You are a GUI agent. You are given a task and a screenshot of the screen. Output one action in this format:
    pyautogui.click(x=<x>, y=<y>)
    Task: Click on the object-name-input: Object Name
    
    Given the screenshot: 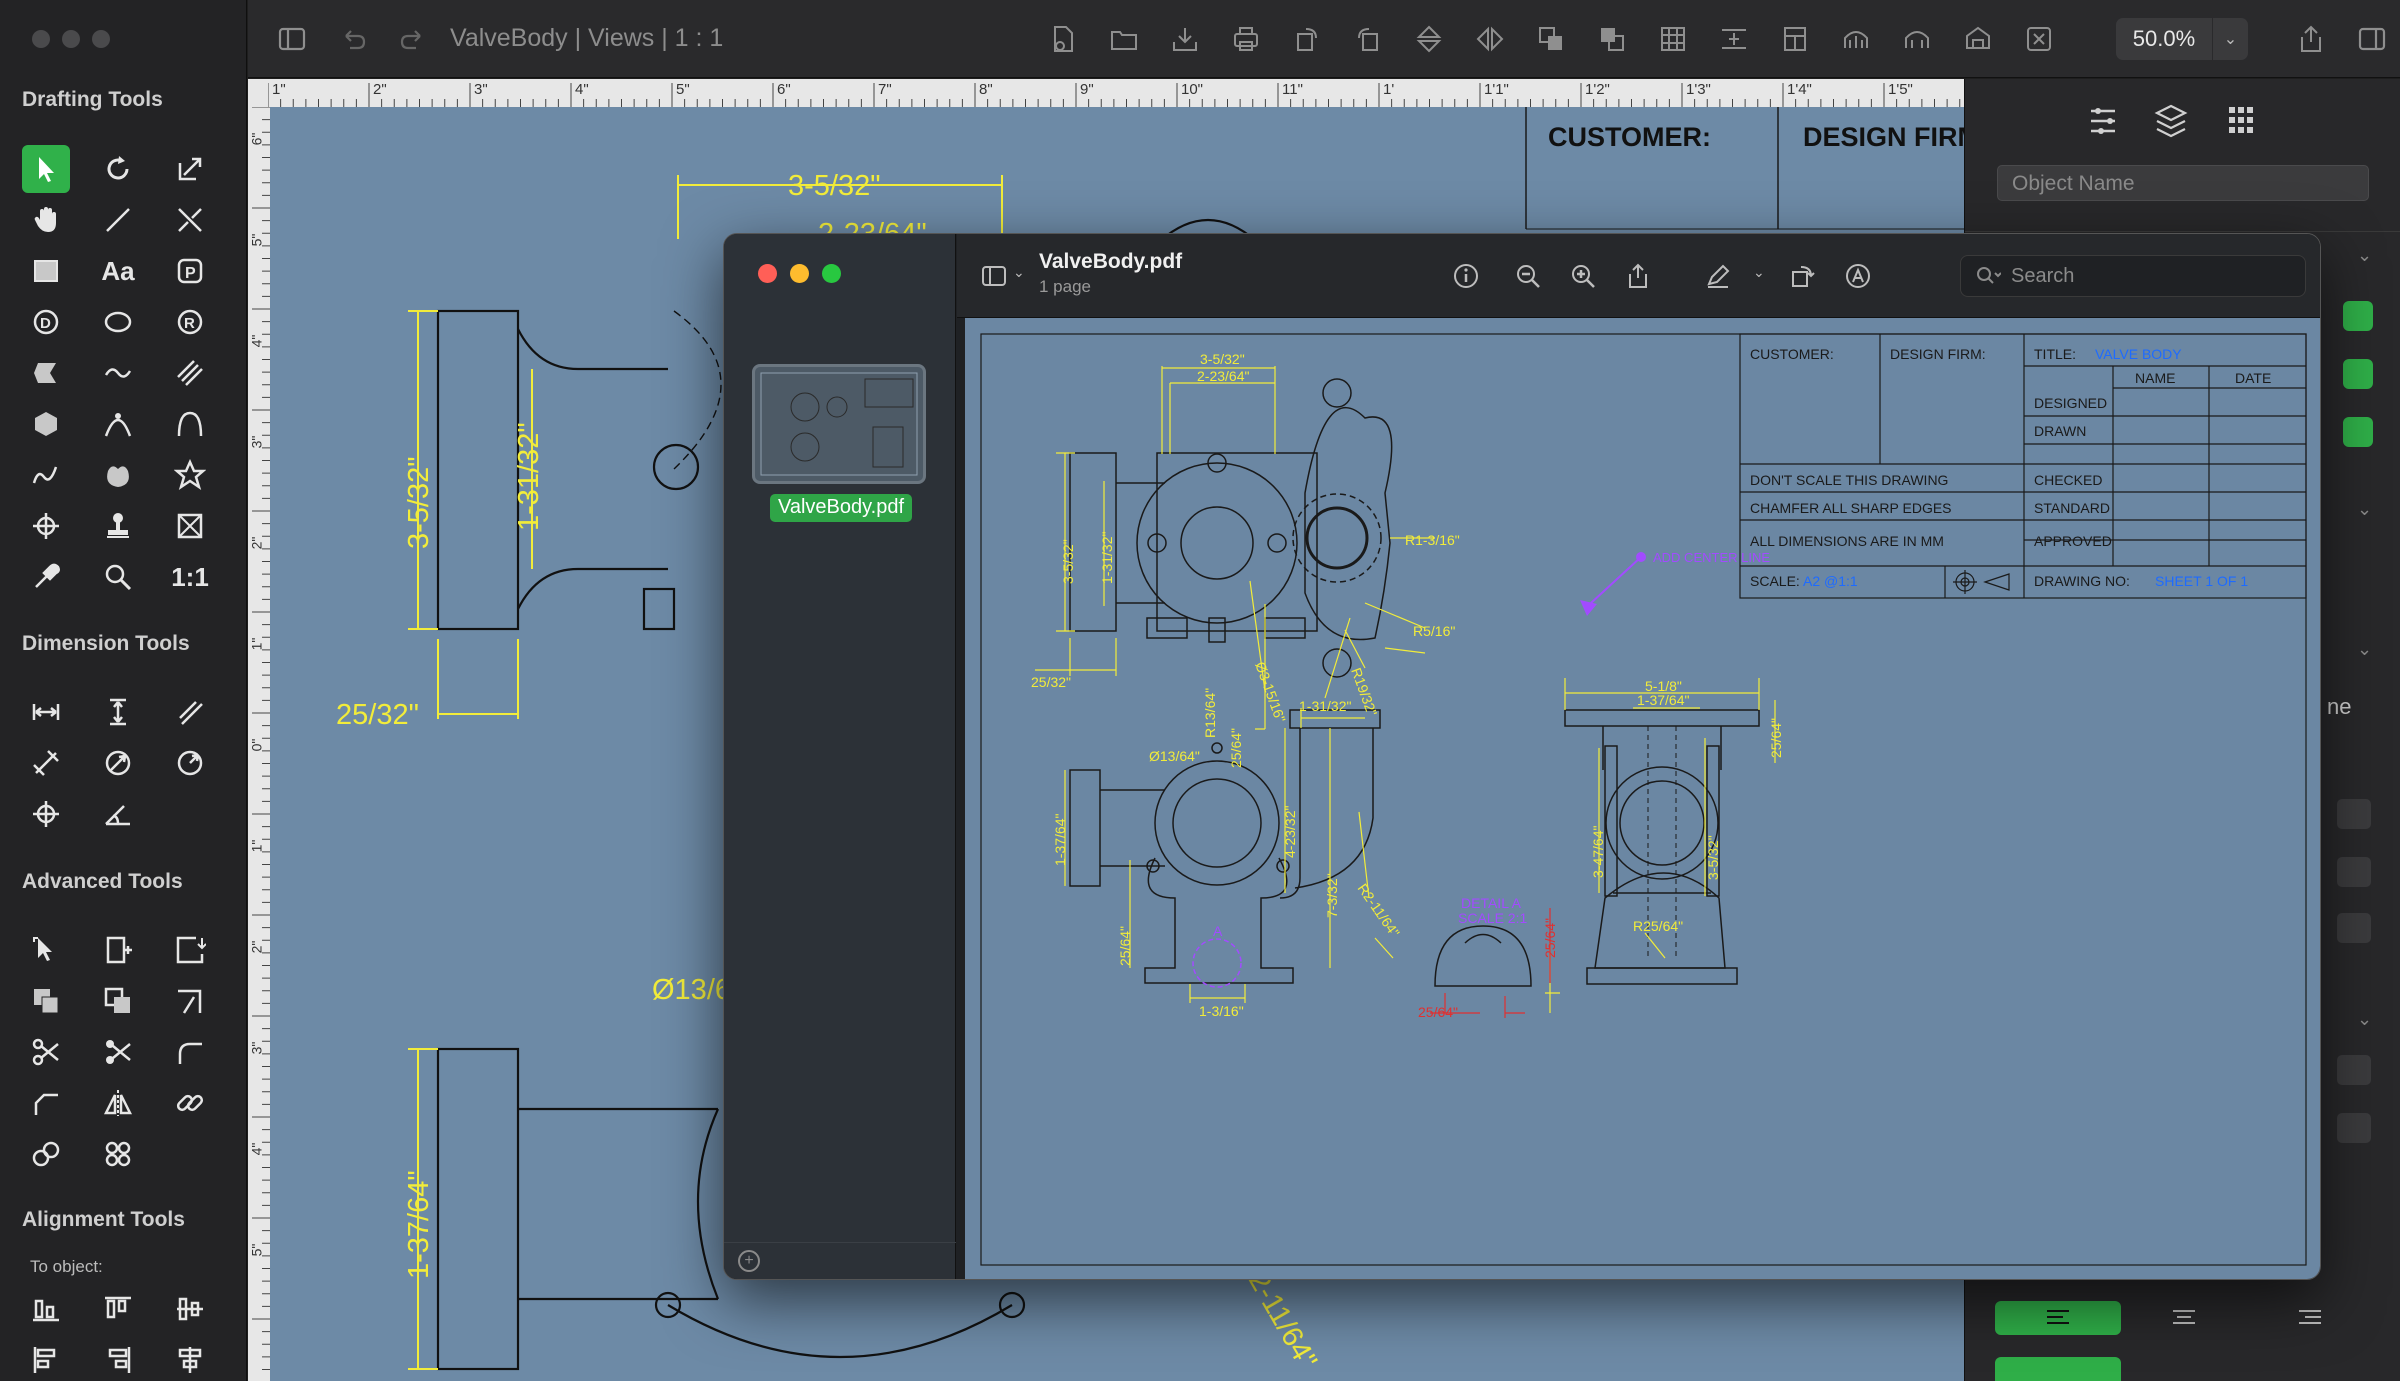 What is the action you would take?
    pyautogui.click(x=2183, y=183)
    